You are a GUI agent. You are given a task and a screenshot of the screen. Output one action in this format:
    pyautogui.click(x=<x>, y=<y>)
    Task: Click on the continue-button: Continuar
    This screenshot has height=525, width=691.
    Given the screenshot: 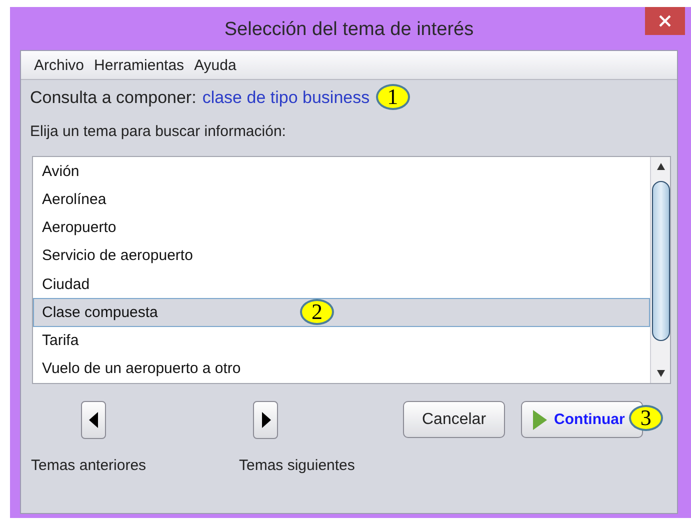 What is the action you would take?
    pyautogui.click(x=582, y=419)
    